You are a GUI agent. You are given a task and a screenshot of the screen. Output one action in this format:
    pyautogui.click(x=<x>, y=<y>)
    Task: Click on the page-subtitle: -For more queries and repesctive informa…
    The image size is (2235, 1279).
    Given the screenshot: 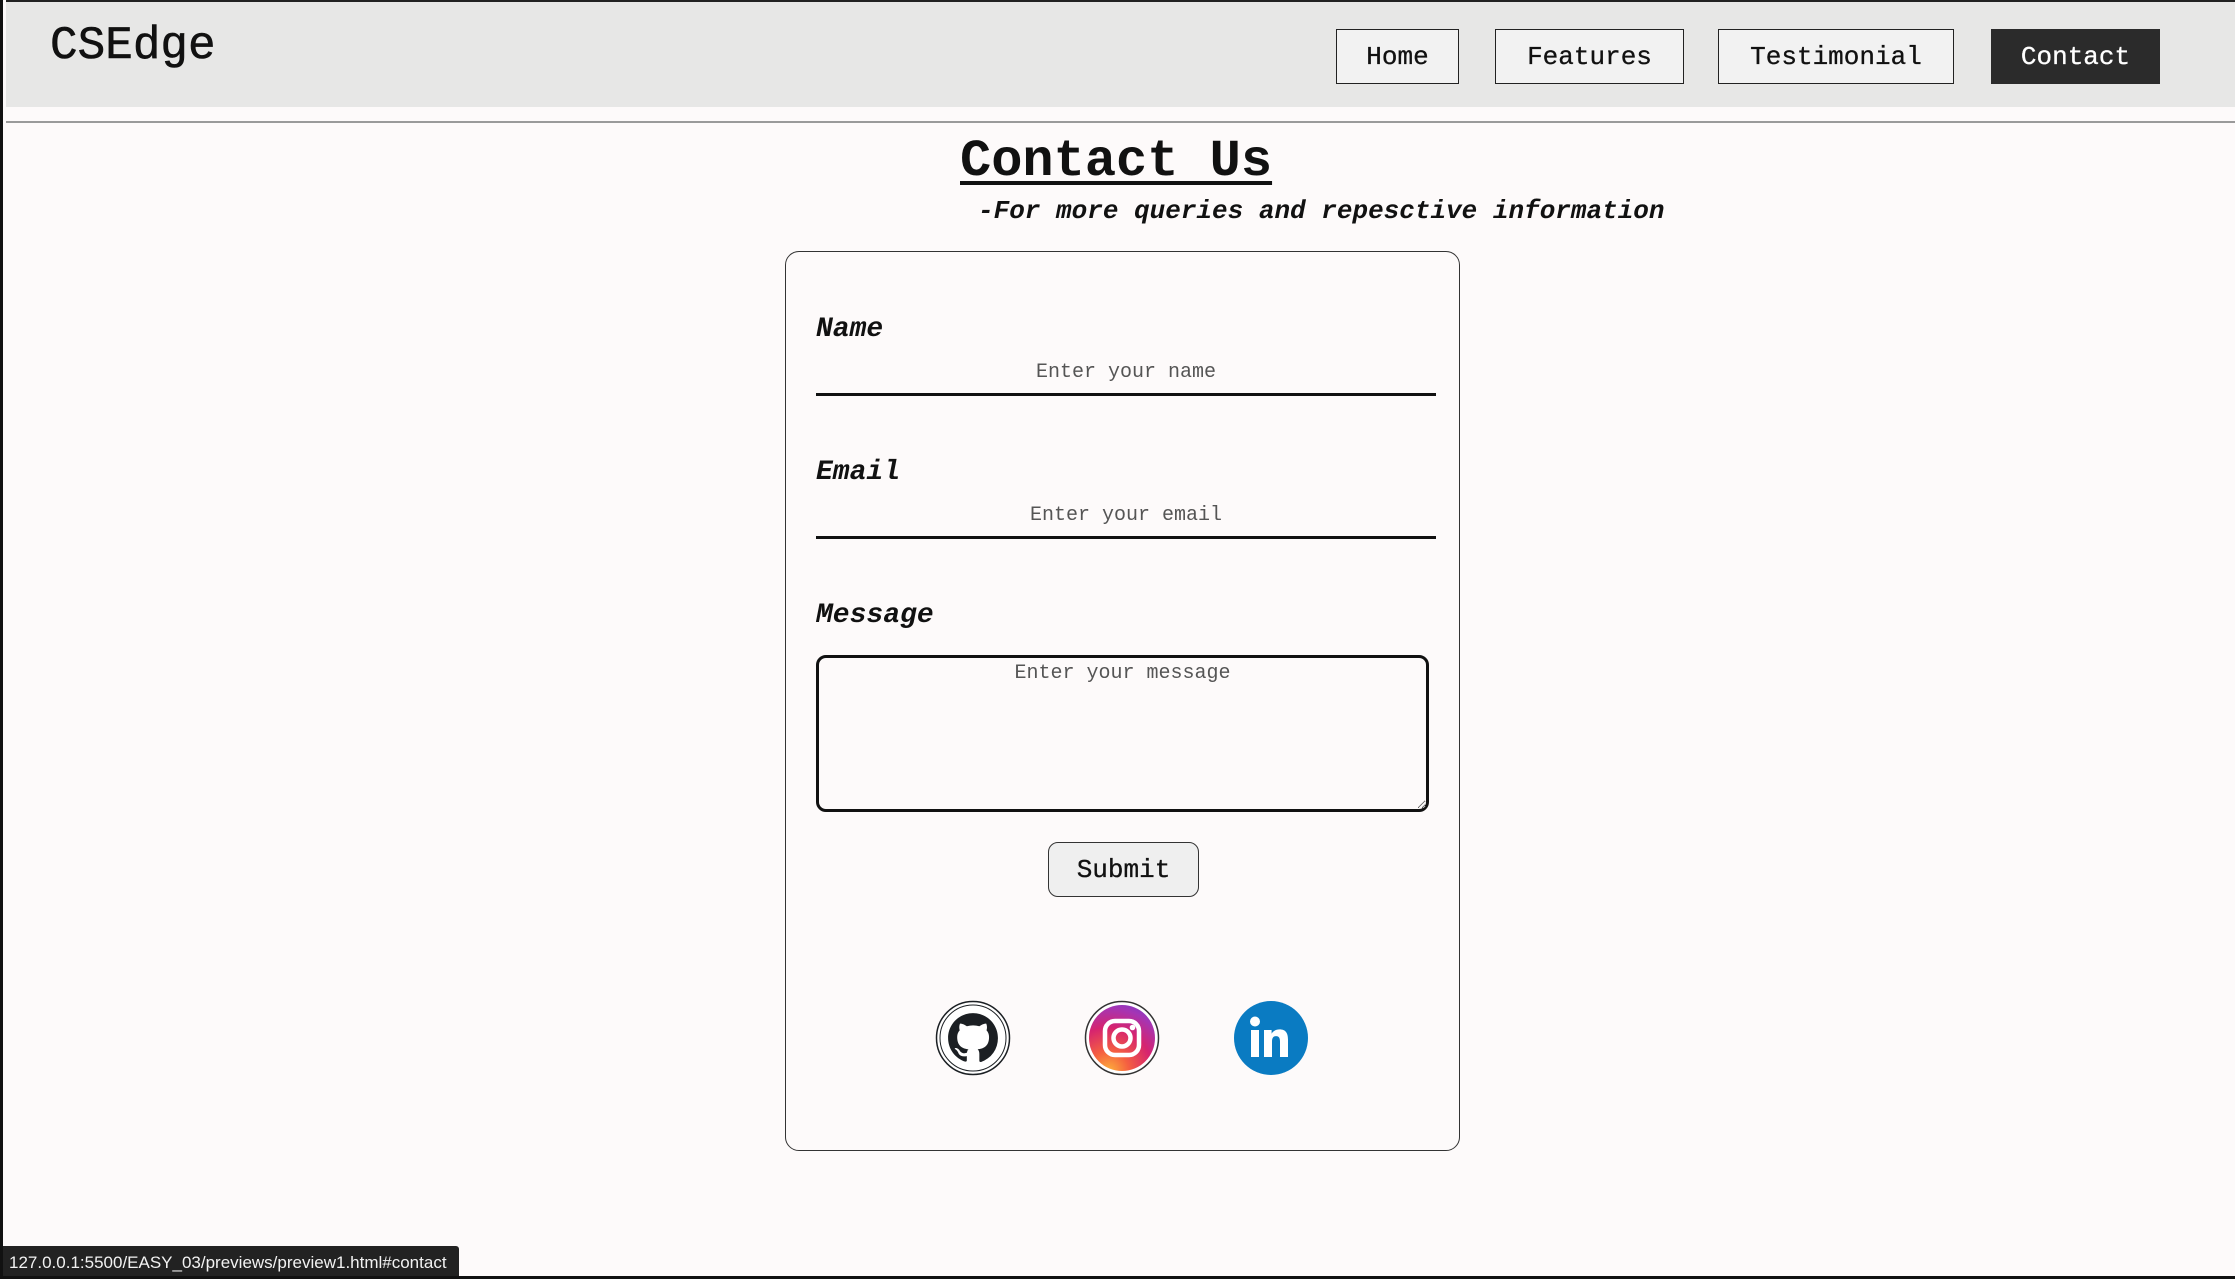 What is the action you would take?
    pyautogui.click(x=1321, y=211)
    